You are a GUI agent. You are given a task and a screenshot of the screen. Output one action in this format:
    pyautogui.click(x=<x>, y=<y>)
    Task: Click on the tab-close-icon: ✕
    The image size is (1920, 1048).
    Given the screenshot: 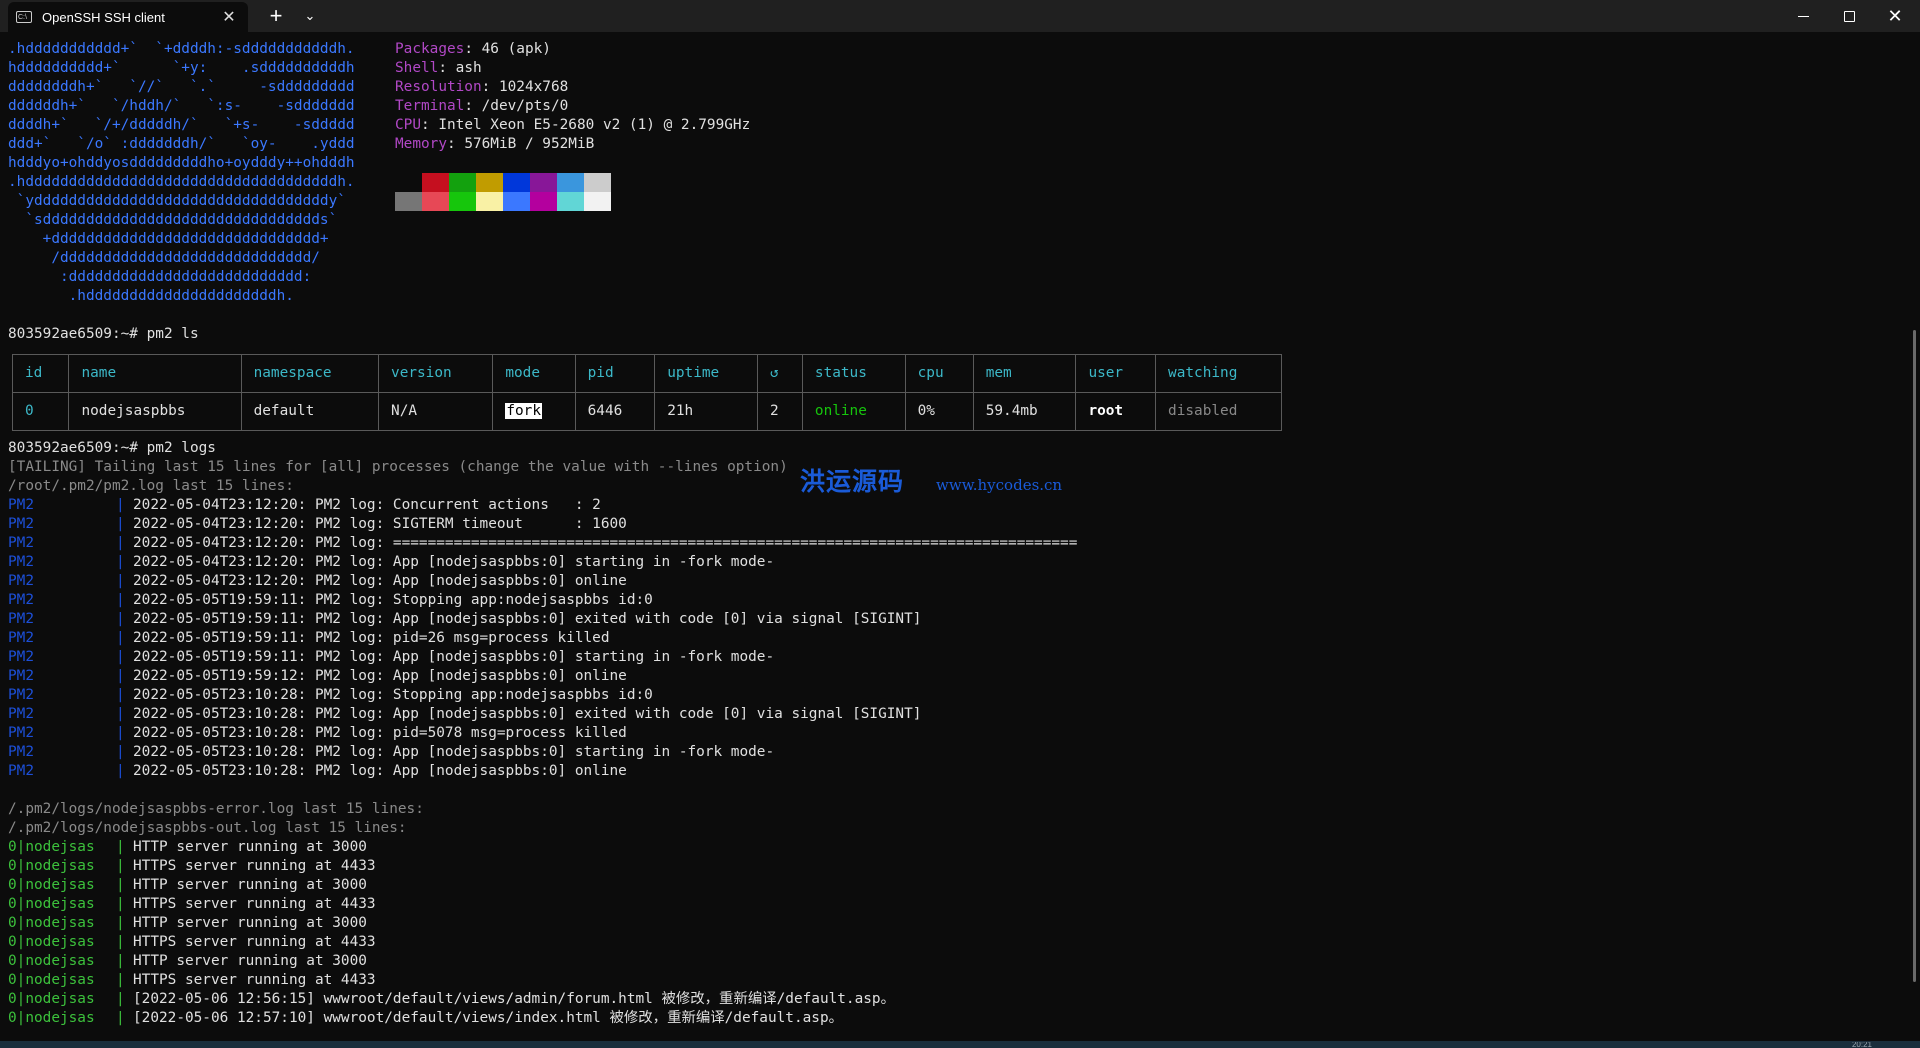 What is the action you would take?
    pyautogui.click(x=229, y=17)
    